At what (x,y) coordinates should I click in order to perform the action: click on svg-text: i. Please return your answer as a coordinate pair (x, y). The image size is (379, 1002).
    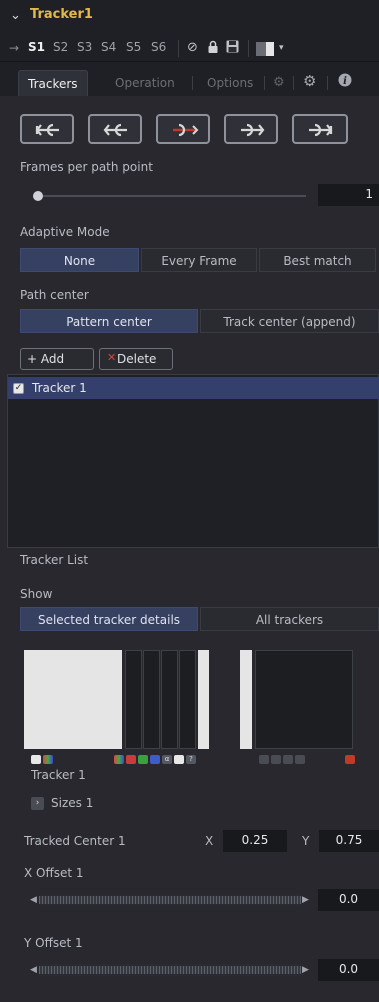
    Looking at the image, I should click on (345, 81).